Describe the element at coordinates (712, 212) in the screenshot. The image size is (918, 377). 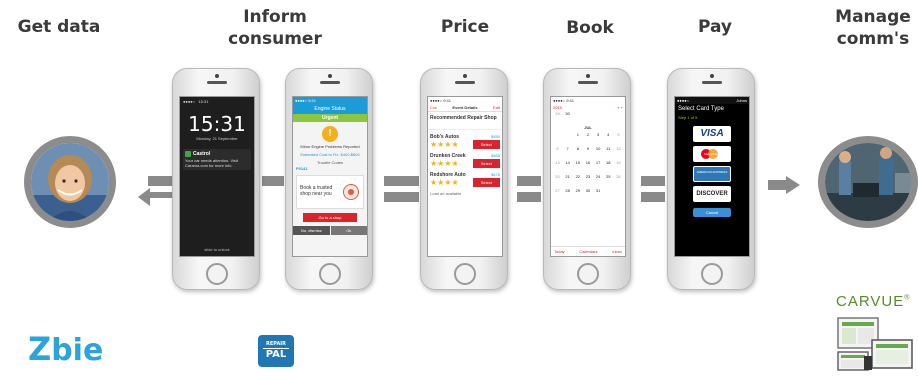
I see `cancel-button: Cancel` at that location.